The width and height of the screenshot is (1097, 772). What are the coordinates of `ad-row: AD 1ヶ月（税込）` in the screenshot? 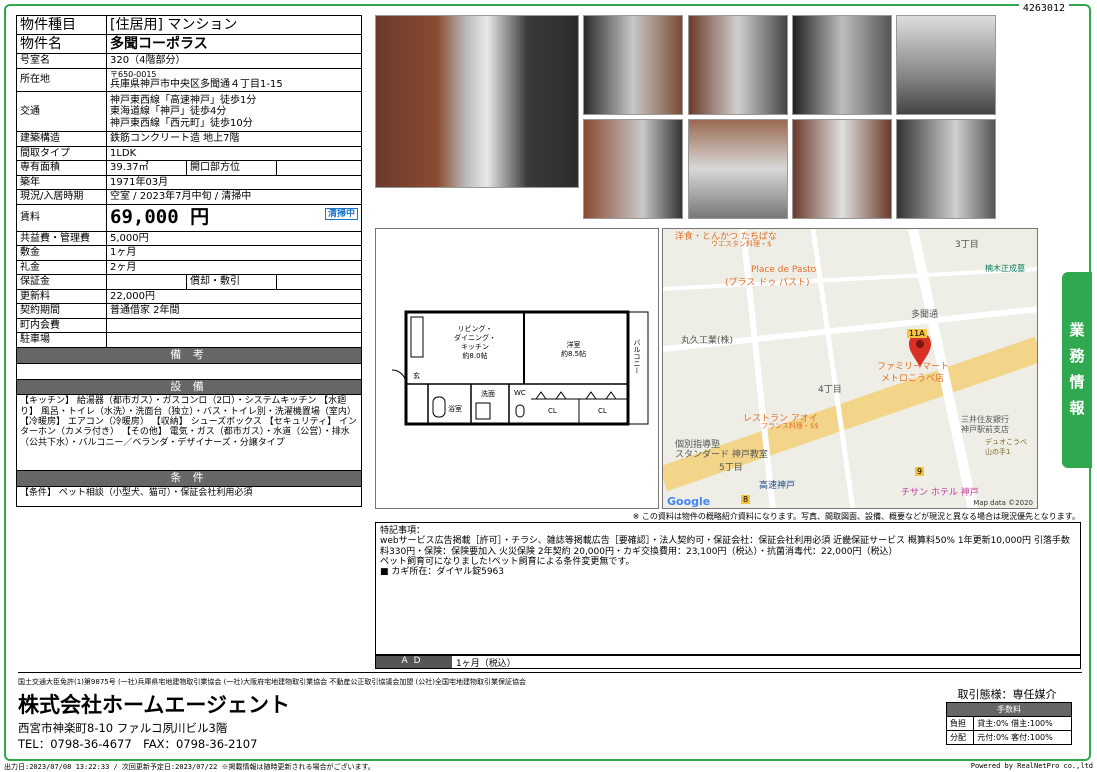 It's located at (728, 662).